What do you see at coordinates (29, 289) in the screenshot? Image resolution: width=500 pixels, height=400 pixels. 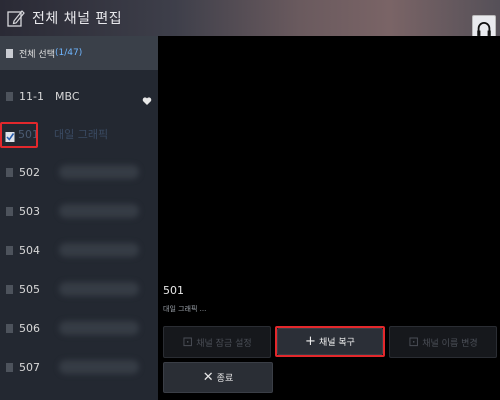 I see `channel-number: 505` at bounding box center [29, 289].